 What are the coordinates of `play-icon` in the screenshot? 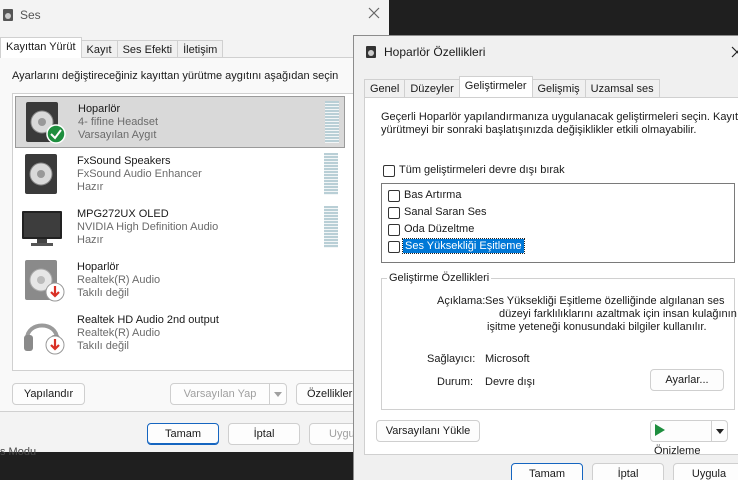 It's located at (660, 430).